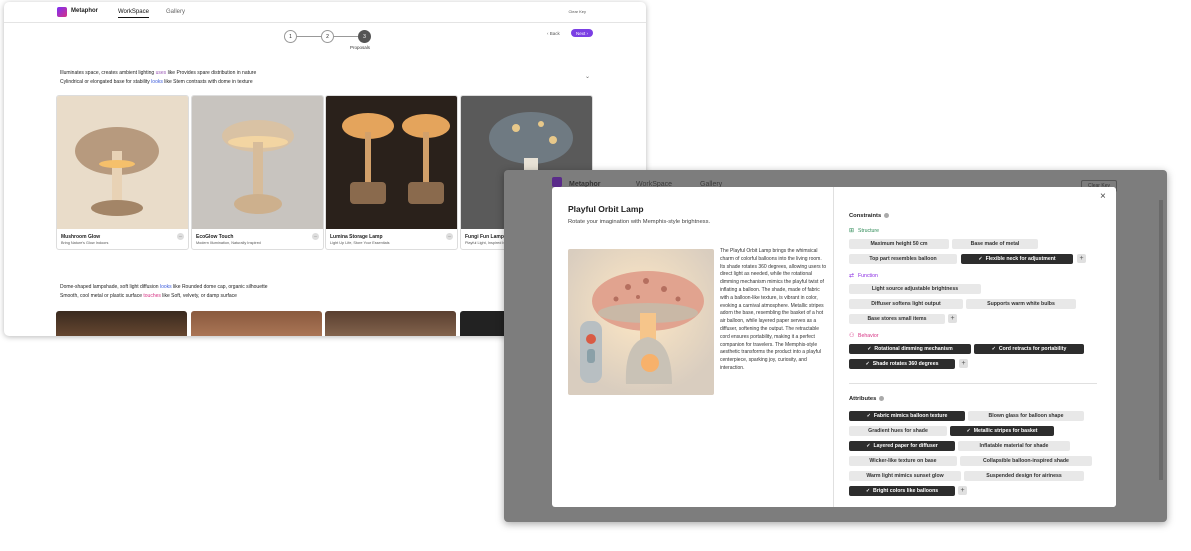 This screenshot has width=1191, height=551. I want to click on top-nav: Metaphor WorkSpace Gallery Clear Key, so click(325, 12).